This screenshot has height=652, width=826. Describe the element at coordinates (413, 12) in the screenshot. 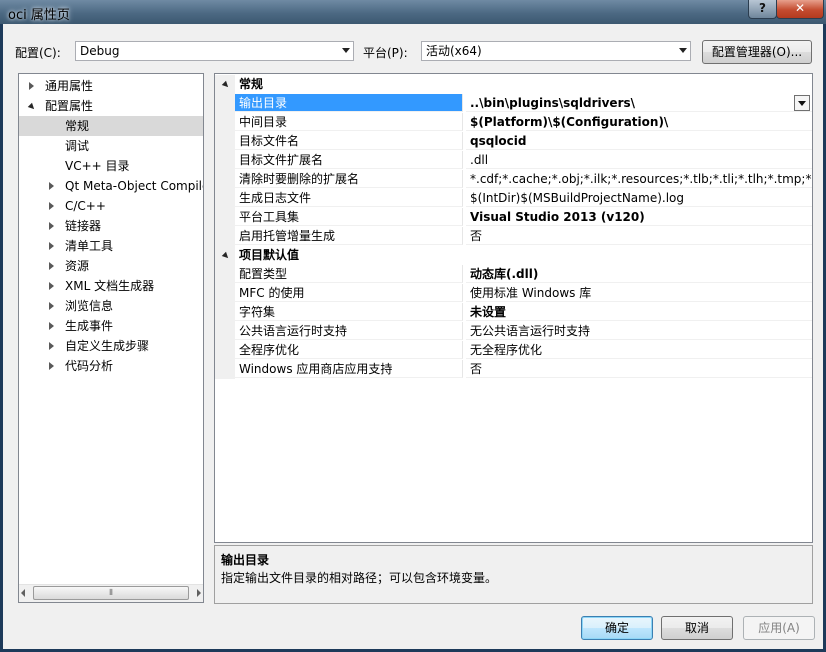

I see `title-bar: oci 属性页 ? ✕` at that location.